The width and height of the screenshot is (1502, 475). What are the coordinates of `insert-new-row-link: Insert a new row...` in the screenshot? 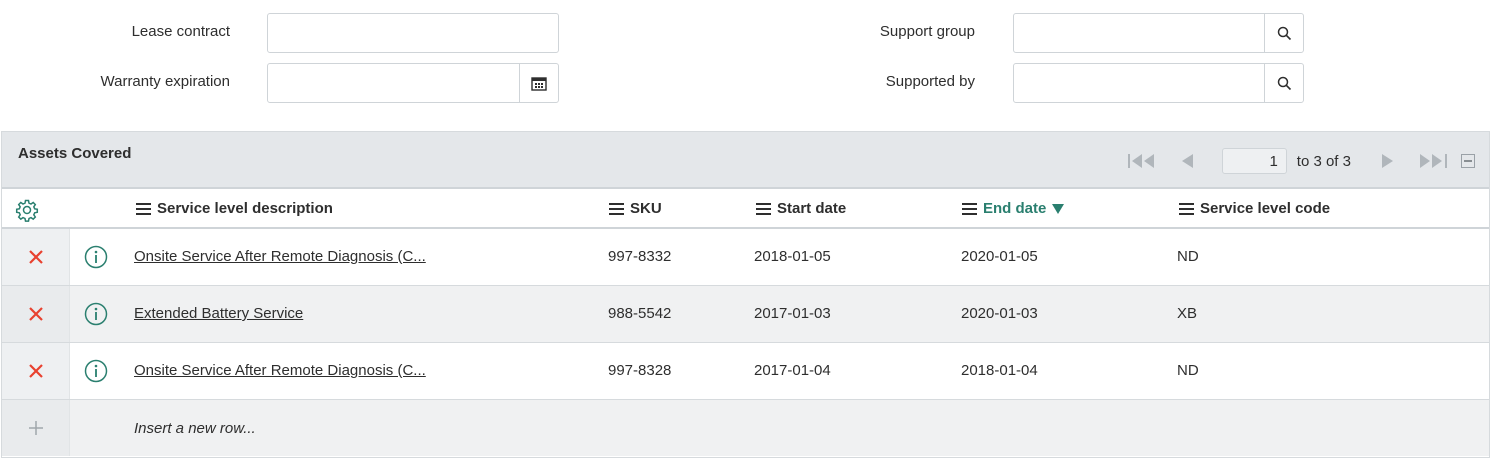 It's located at (195, 428).